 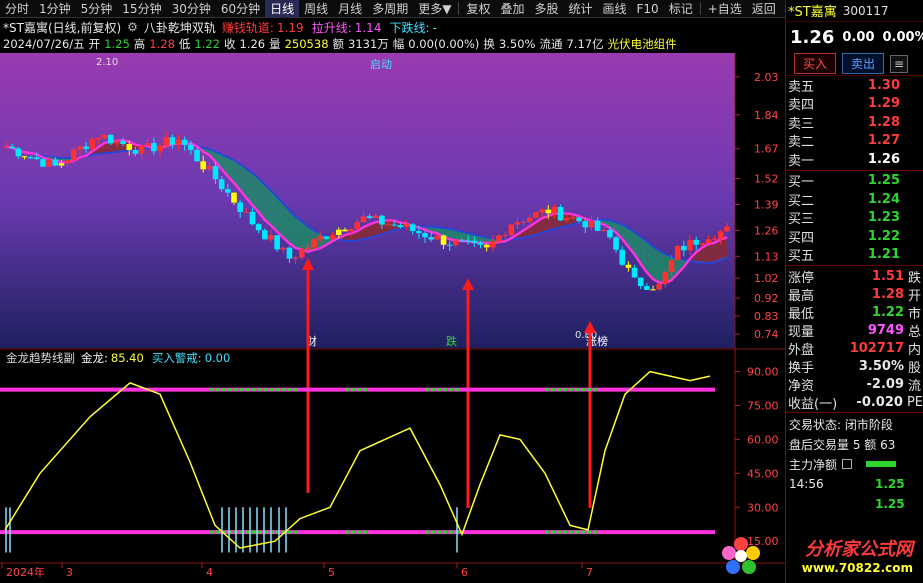 I want to click on price-change: 0.00, so click(x=858, y=37).